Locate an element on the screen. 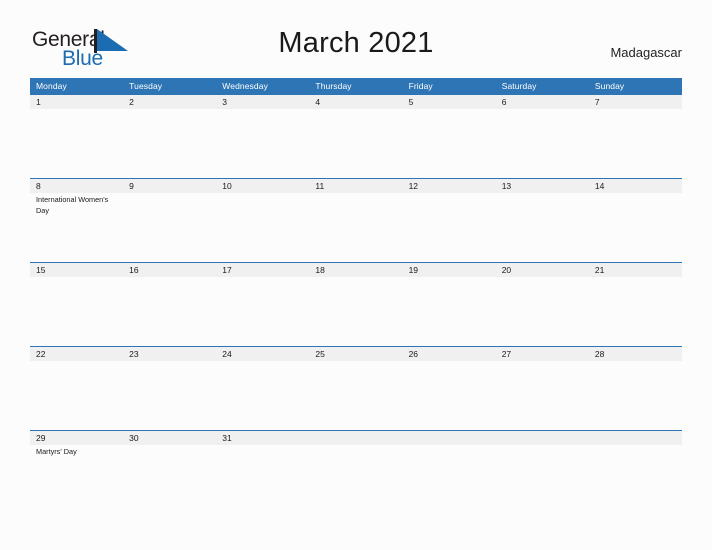 This screenshot has width=712, height=550. weekday-header-thursday: Thursday is located at coordinates (356, 86).